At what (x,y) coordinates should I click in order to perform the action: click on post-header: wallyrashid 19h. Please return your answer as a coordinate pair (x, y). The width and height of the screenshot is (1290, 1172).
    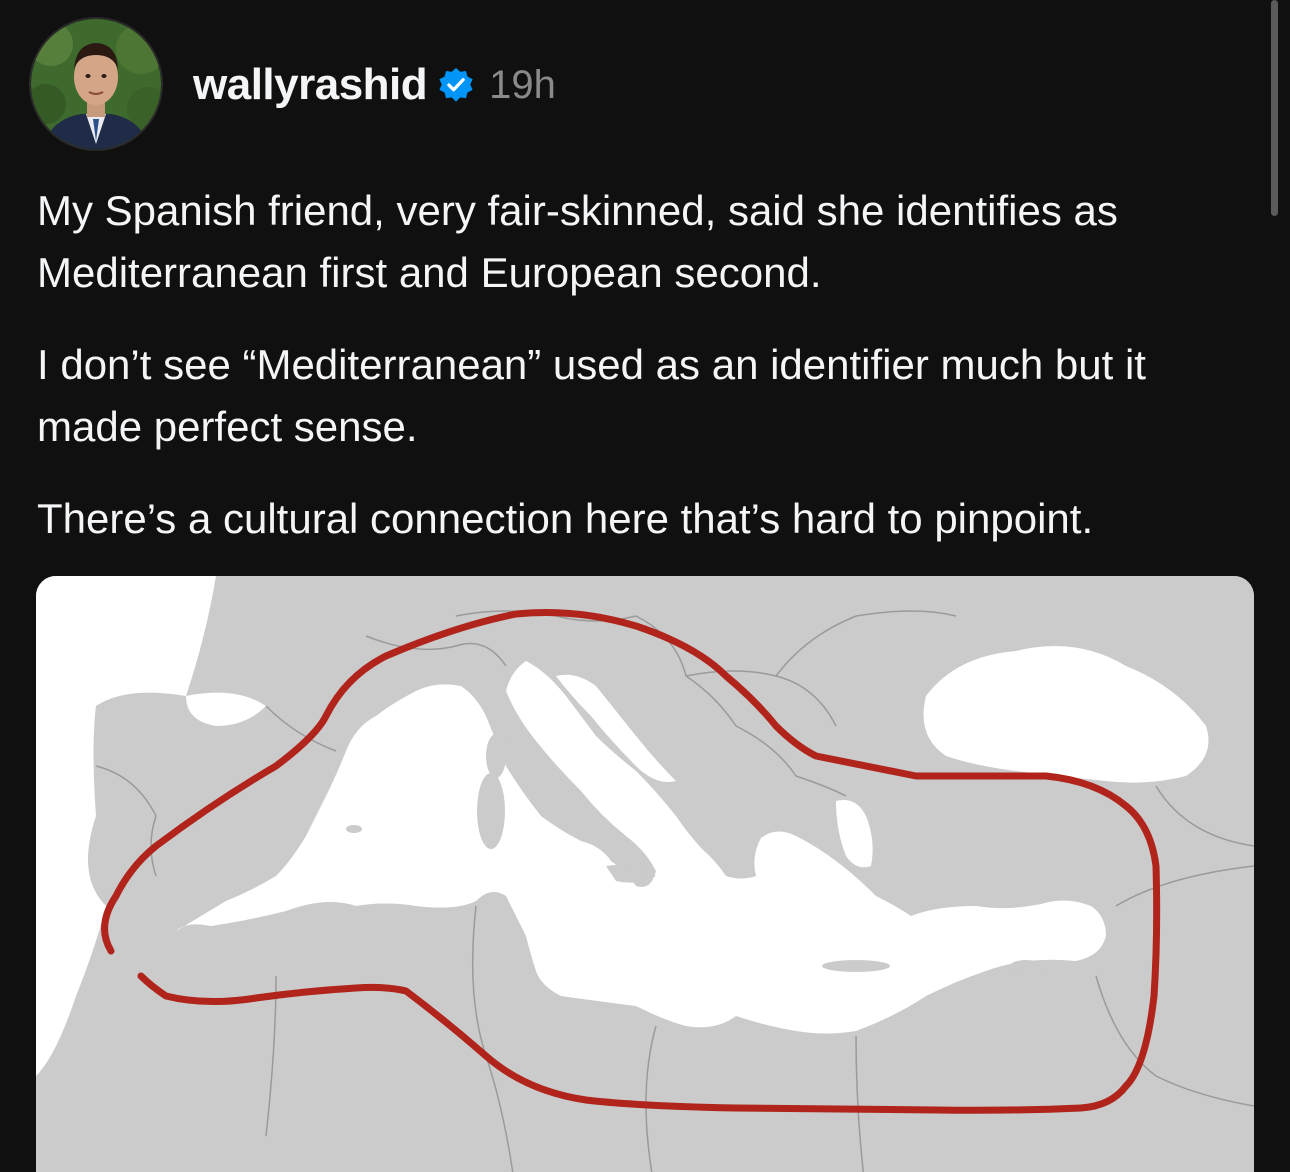
    Looking at the image, I should click on (374, 85).